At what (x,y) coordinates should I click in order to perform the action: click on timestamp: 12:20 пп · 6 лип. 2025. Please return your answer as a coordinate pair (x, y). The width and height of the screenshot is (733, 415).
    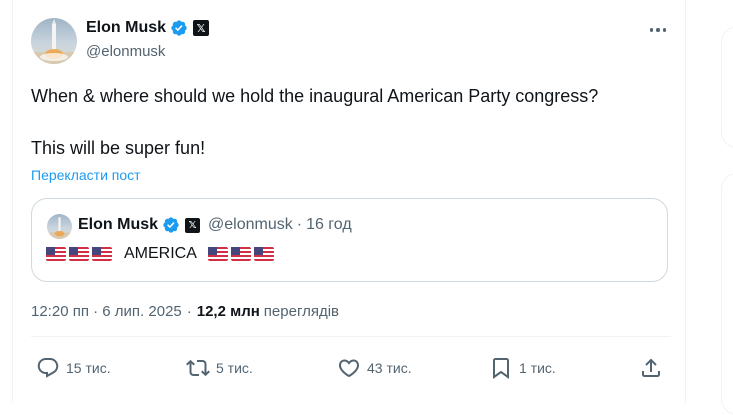
    Looking at the image, I should click on (106, 311).